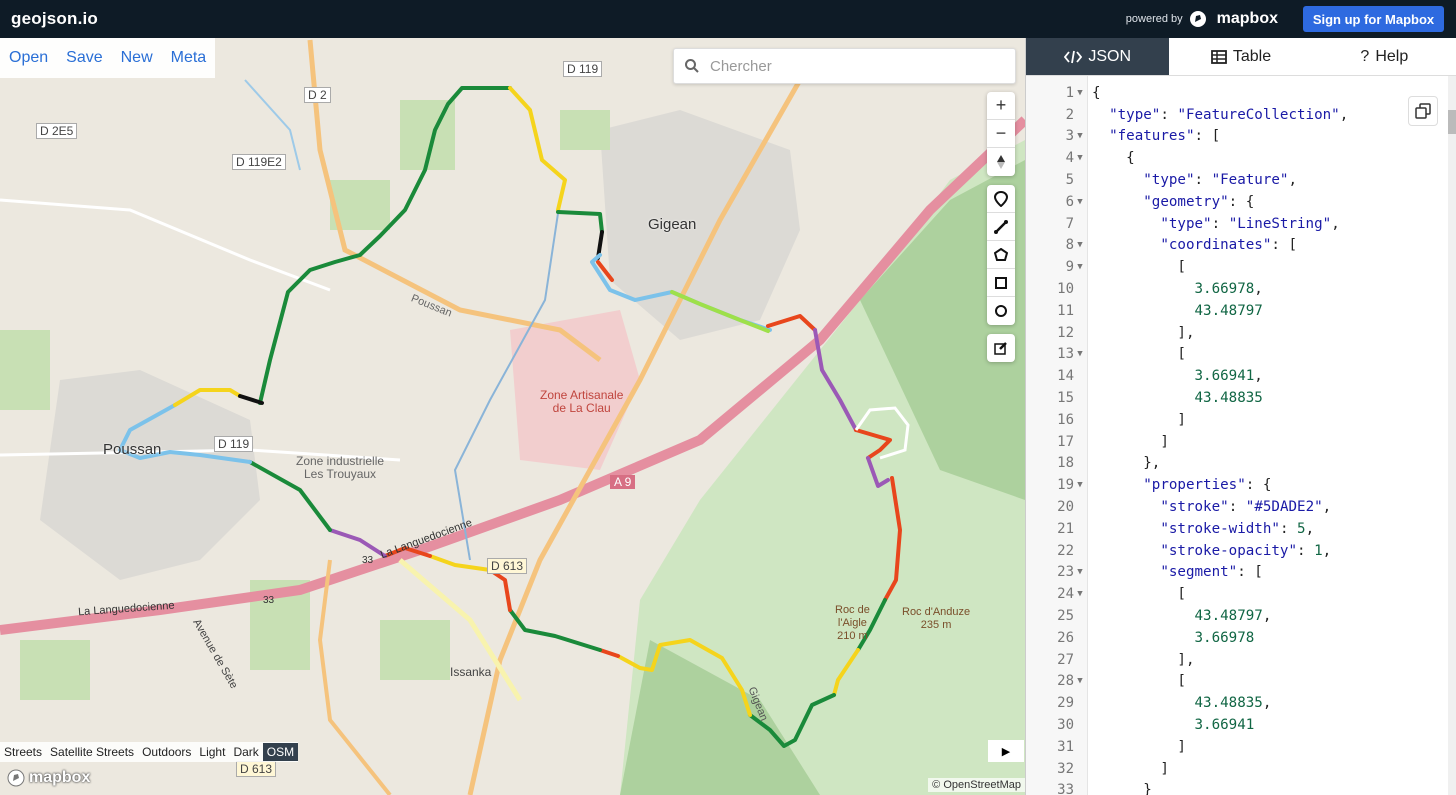 This screenshot has width=1456, height=795. I want to click on draw-controls, so click(1001, 255).